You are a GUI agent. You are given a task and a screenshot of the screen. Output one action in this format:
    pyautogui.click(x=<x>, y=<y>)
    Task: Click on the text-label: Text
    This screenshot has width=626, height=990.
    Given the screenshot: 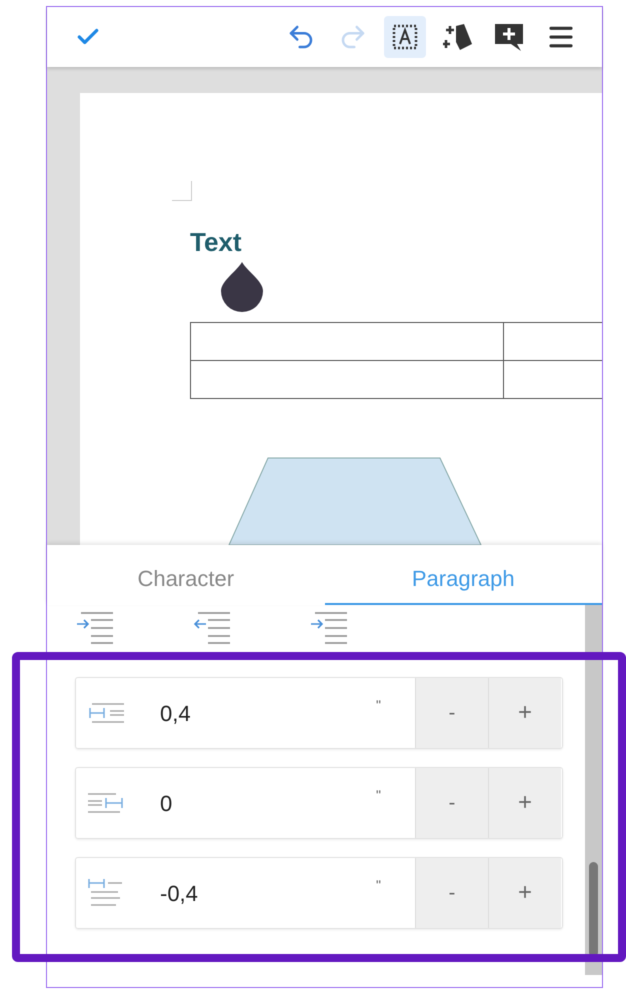 What is the action you would take?
    pyautogui.click(x=216, y=242)
    